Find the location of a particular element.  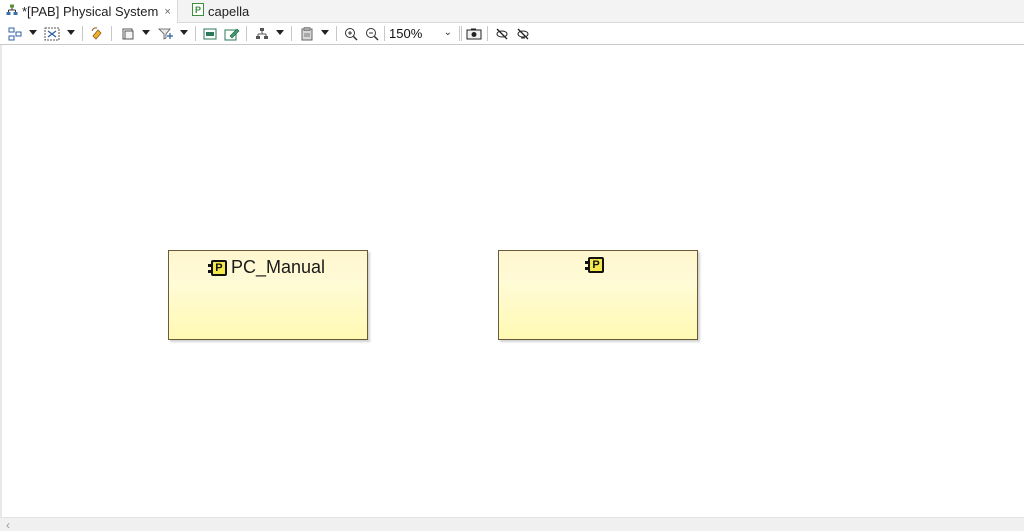

tab-physical-system: *[PAB] Physical System × is located at coordinates (89, 11).